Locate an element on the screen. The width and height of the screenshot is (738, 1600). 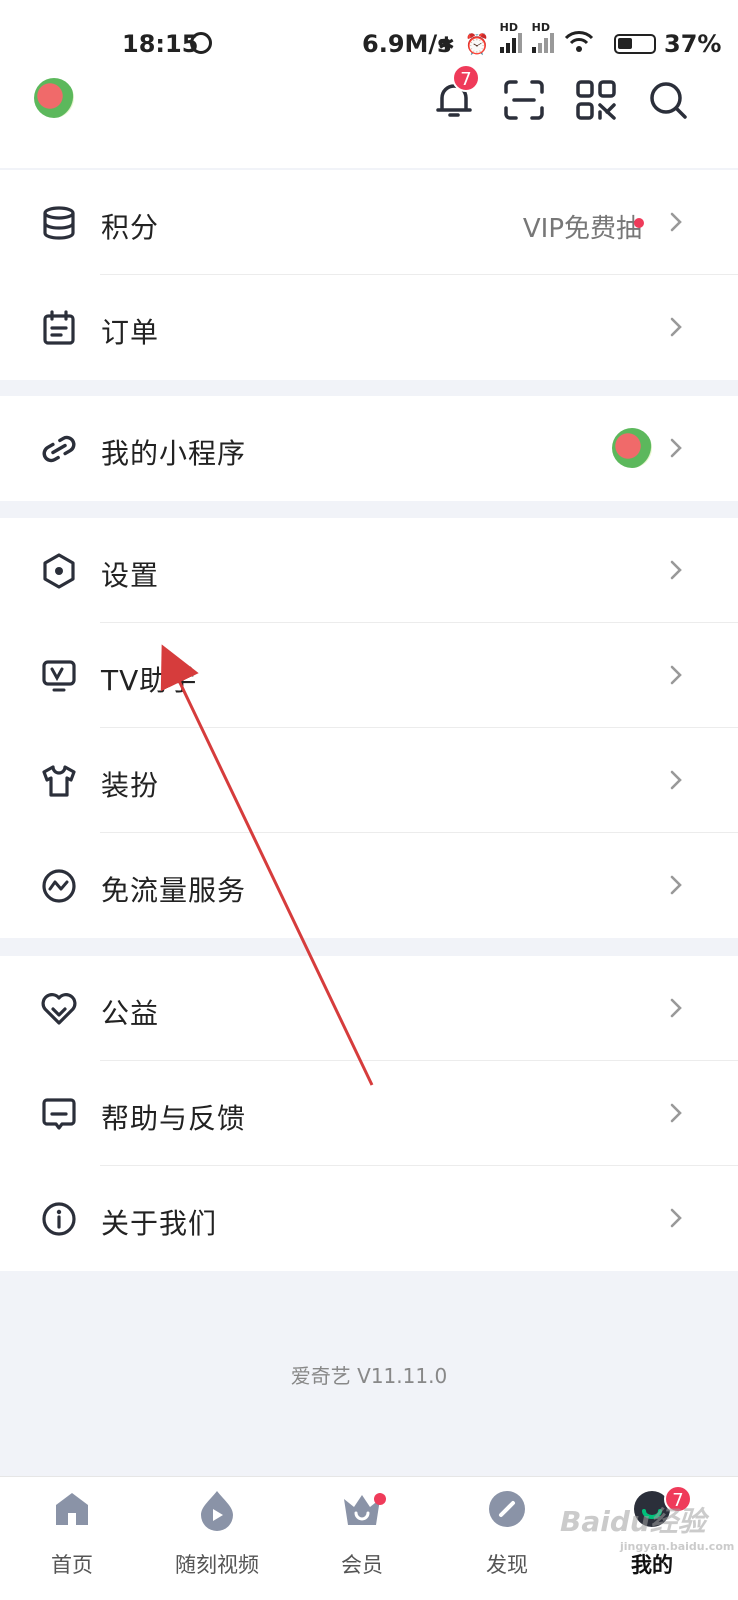
menu-label-orders: 订单 is located at coordinates (130, 332).